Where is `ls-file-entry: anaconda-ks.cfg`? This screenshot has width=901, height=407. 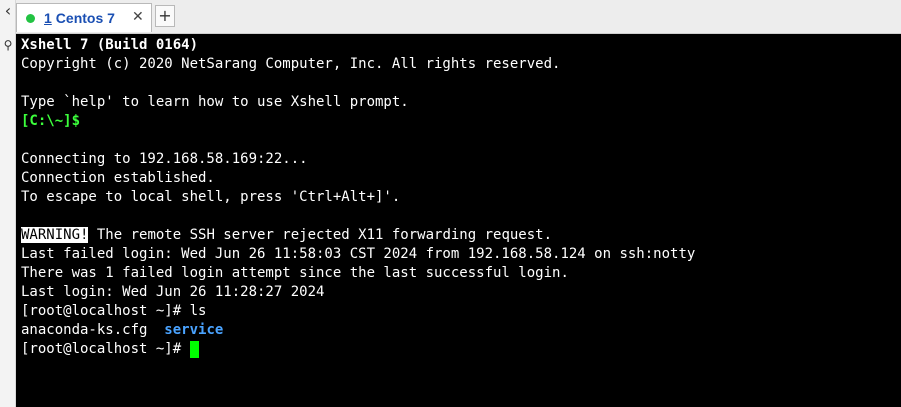
ls-file-entry: anaconda-ks.cfg is located at coordinates (84, 330).